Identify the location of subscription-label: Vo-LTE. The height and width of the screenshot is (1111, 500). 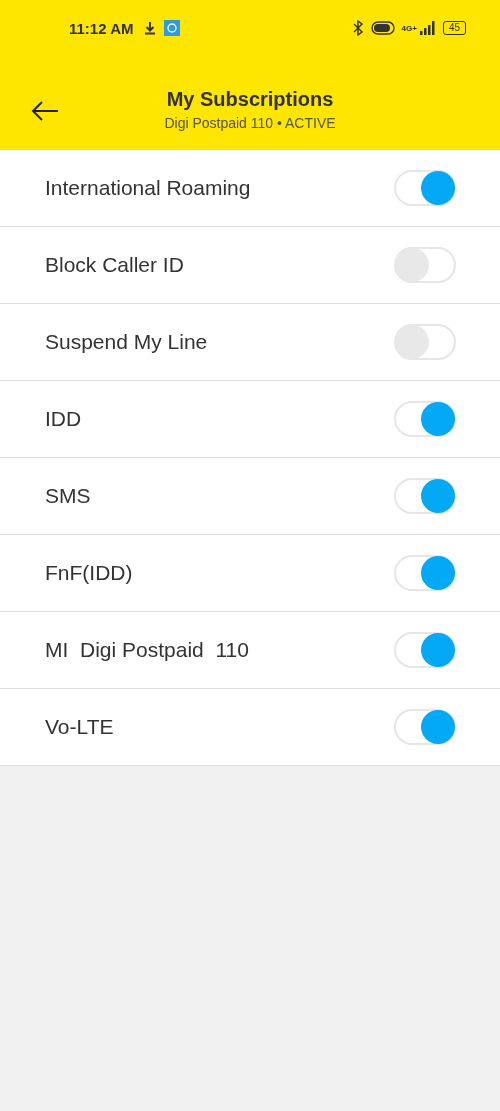
(79, 727).